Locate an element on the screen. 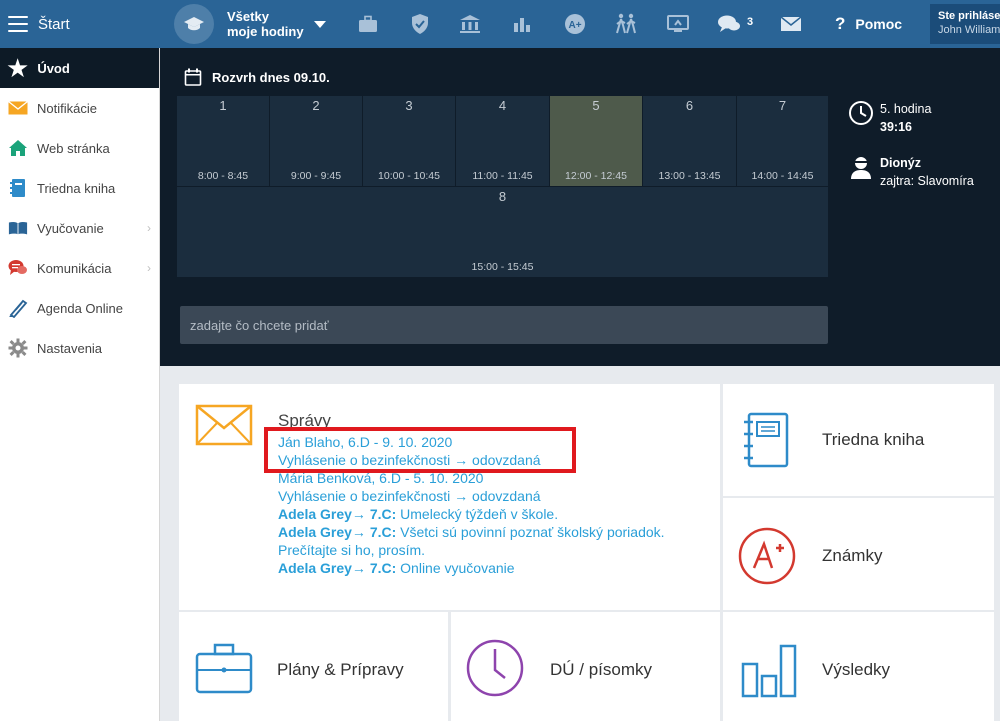  school-building-icon is located at coordinates (470, 24).